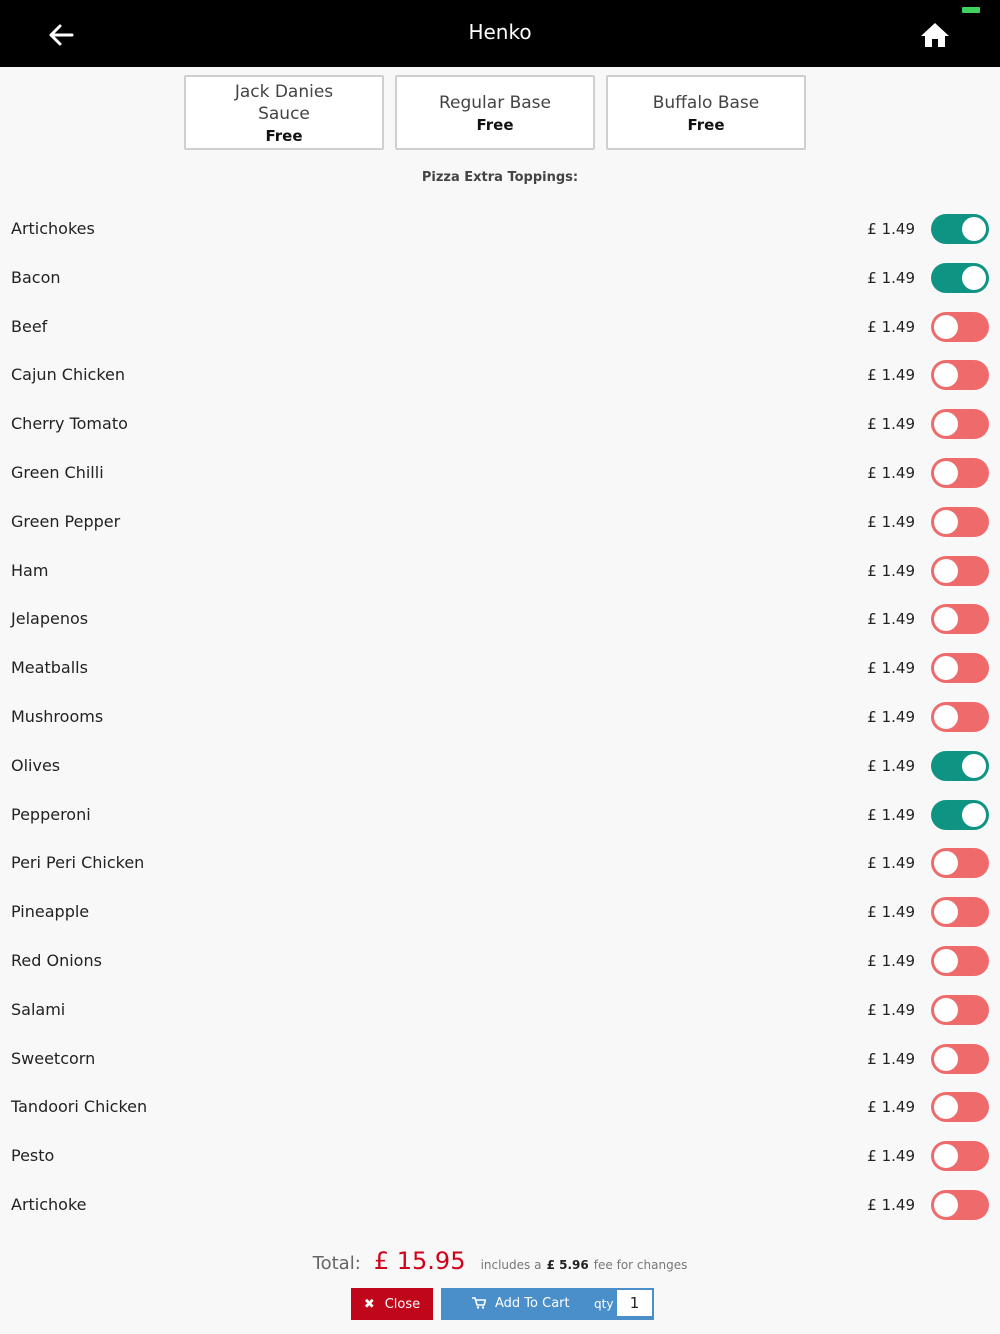 This screenshot has height=1334, width=1000. Describe the element at coordinates (49, 668) in the screenshot. I see `topping-name: Meatballs` at that location.